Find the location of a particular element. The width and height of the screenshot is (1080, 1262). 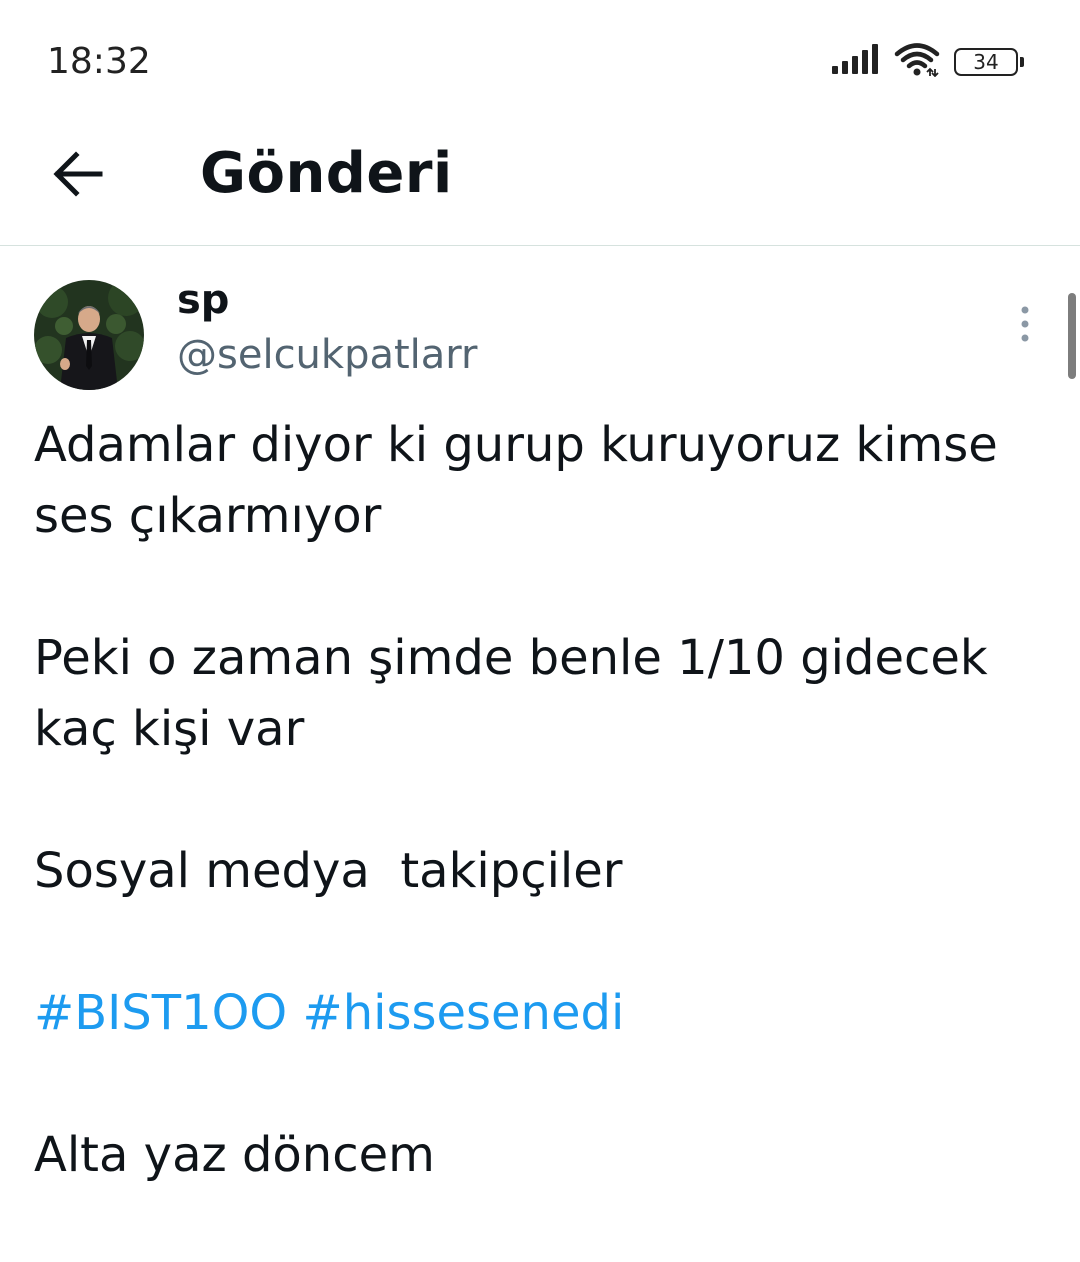

arrow-left-icon is located at coordinates (78, 174).